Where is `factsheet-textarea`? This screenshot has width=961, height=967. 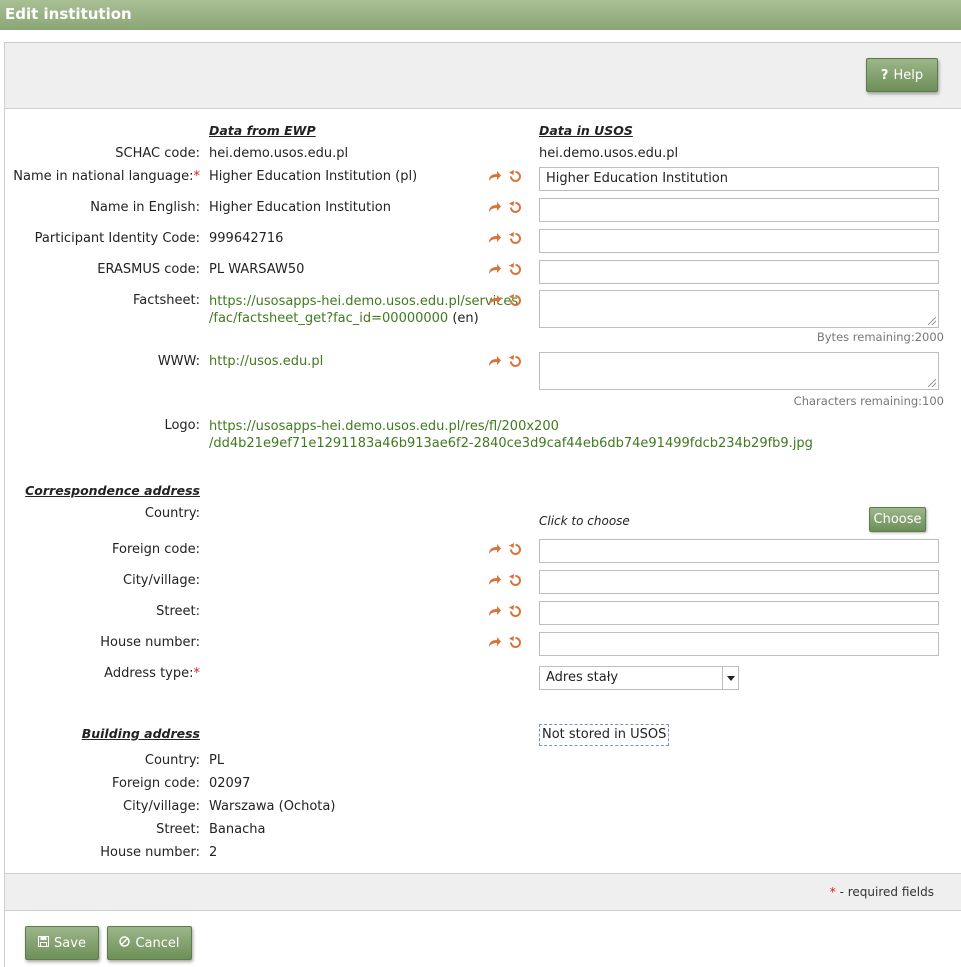 factsheet-textarea is located at coordinates (739, 309).